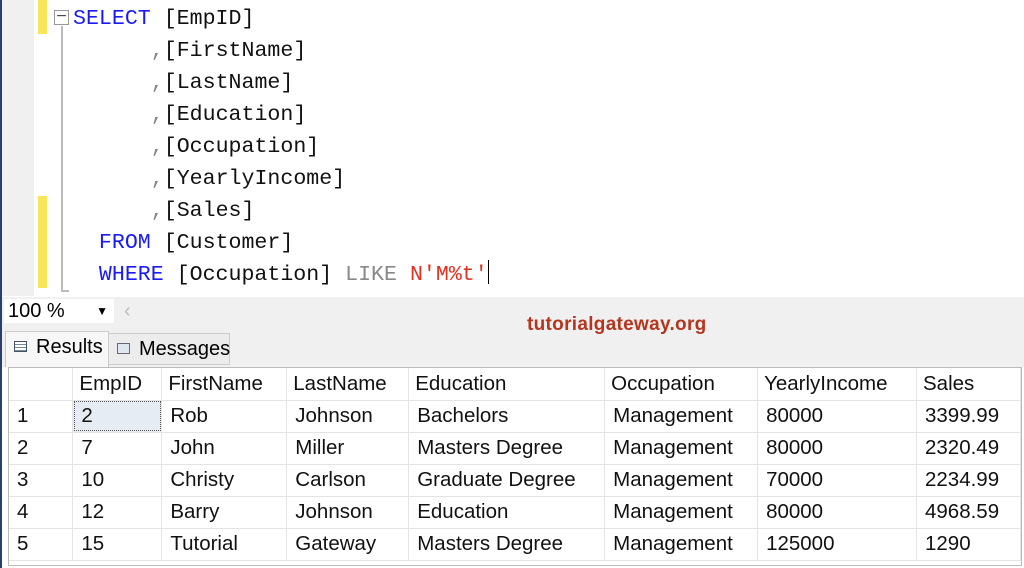 The width and height of the screenshot is (1024, 568). What do you see at coordinates (281, 211) in the screenshot?
I see `code-line: ,[Sales]` at bounding box center [281, 211].